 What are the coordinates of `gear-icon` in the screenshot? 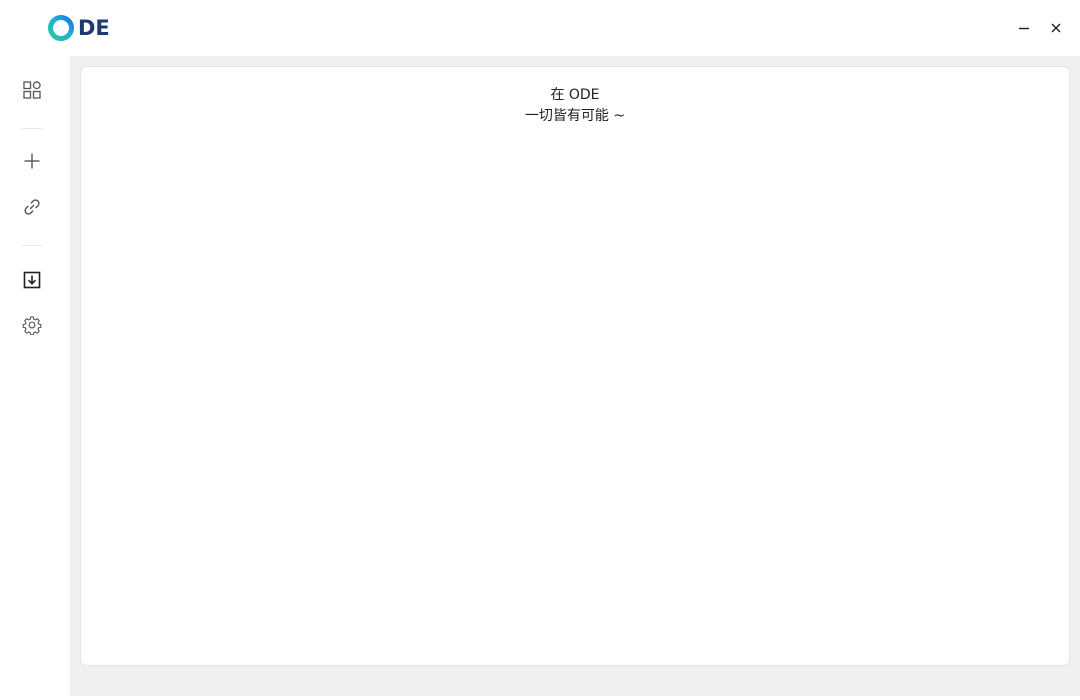 It's located at (32, 325).